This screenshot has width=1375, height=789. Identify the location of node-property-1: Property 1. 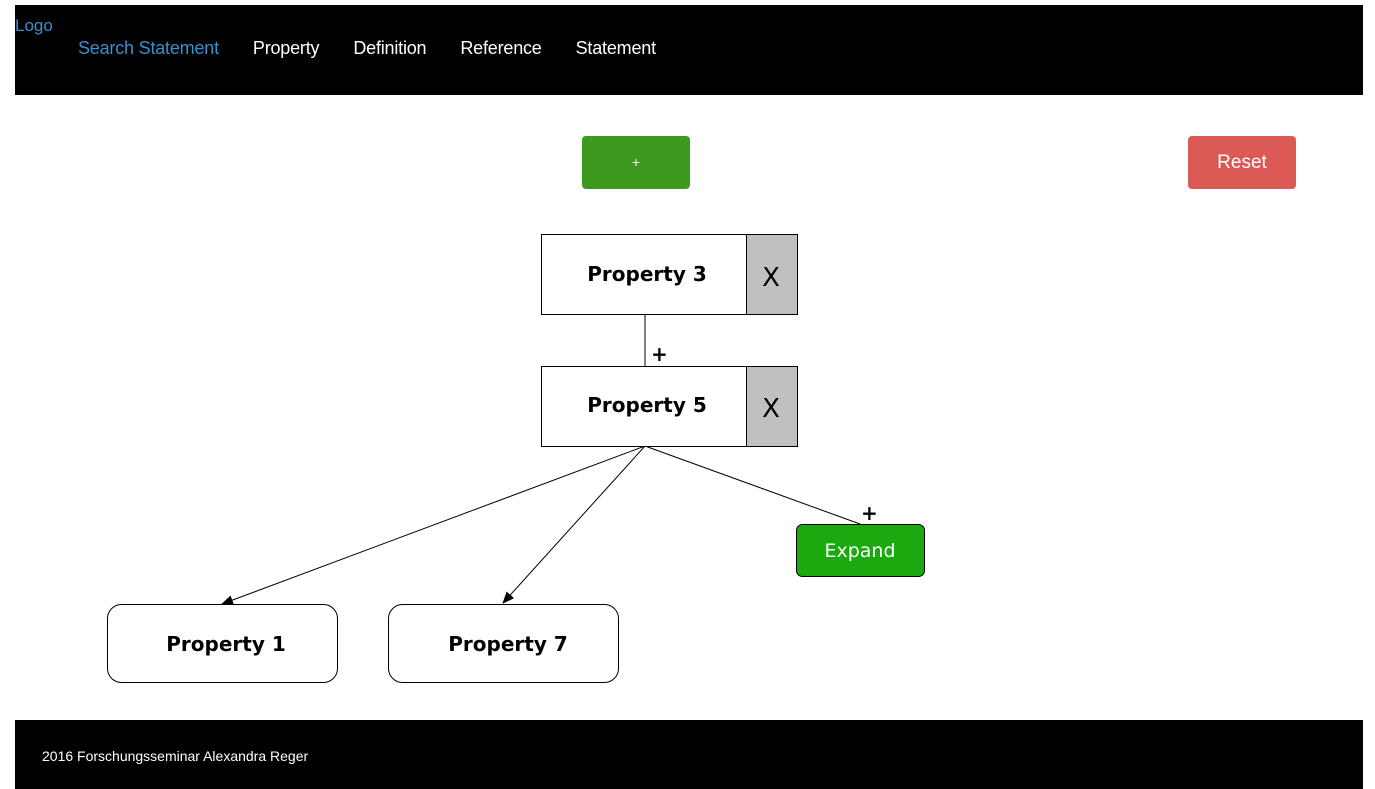
(222, 643).